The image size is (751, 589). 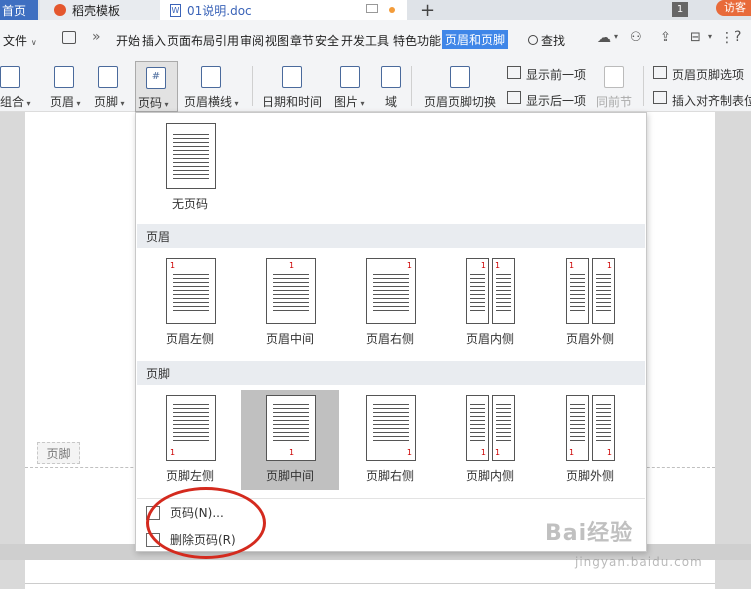 I want to click on show-previous-label: 显示前一项, so click(x=556, y=75).